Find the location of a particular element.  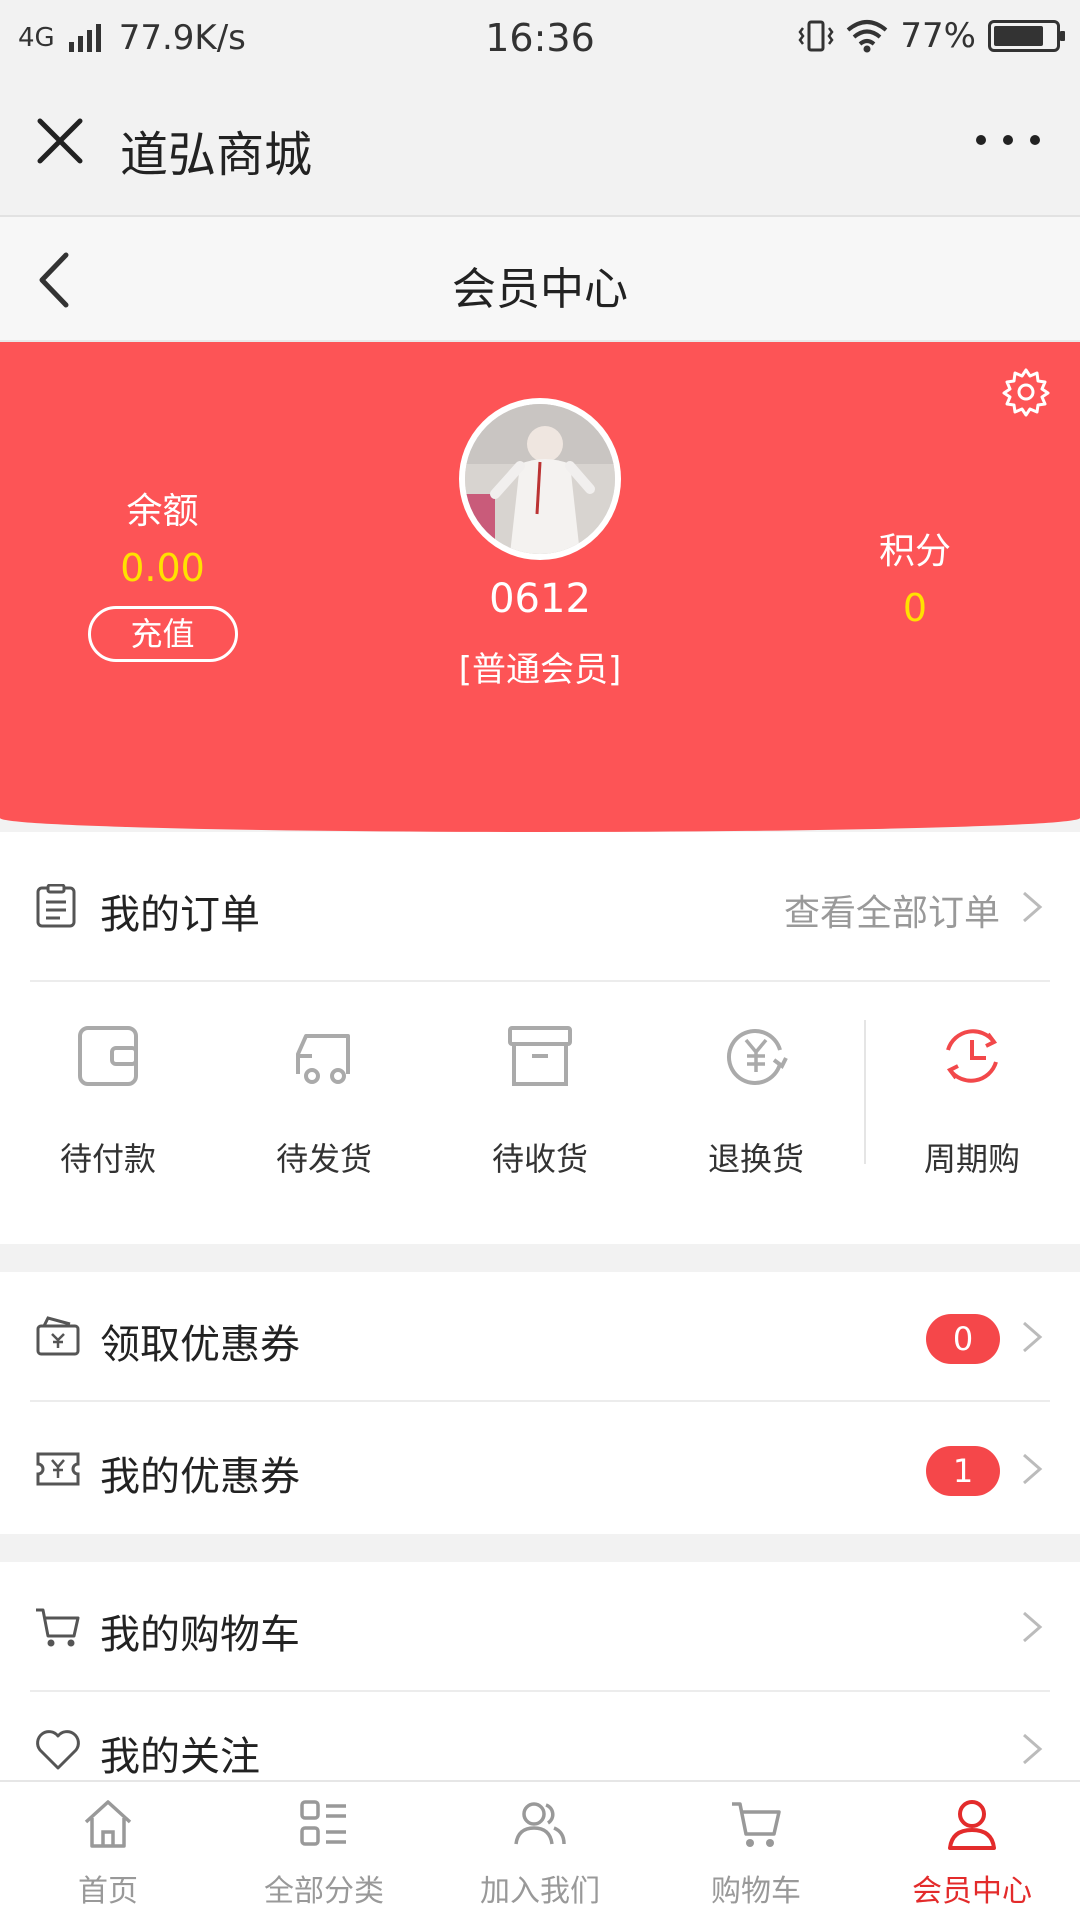

order-item-label: 待收货 is located at coordinates (539, 1159).